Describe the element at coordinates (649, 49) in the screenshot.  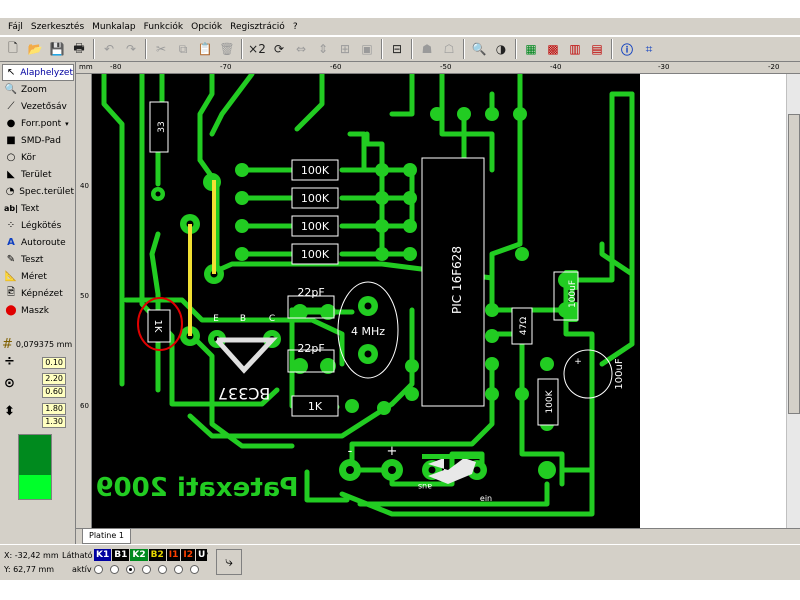
I see `crop-icon: ⌗` at that location.